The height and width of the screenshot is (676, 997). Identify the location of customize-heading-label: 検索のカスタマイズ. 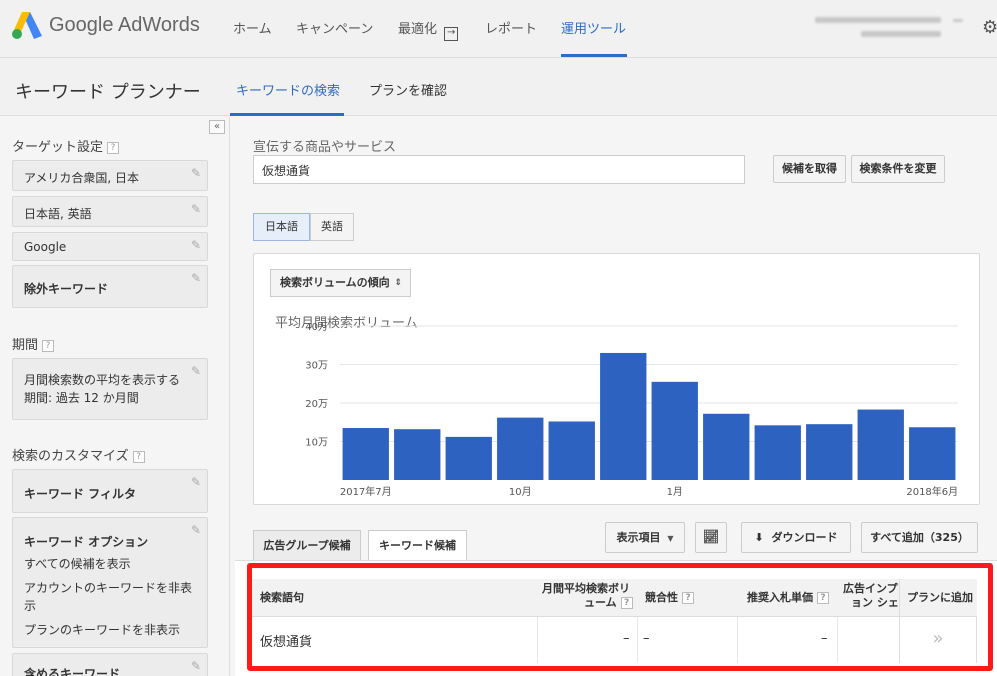
(70, 456).